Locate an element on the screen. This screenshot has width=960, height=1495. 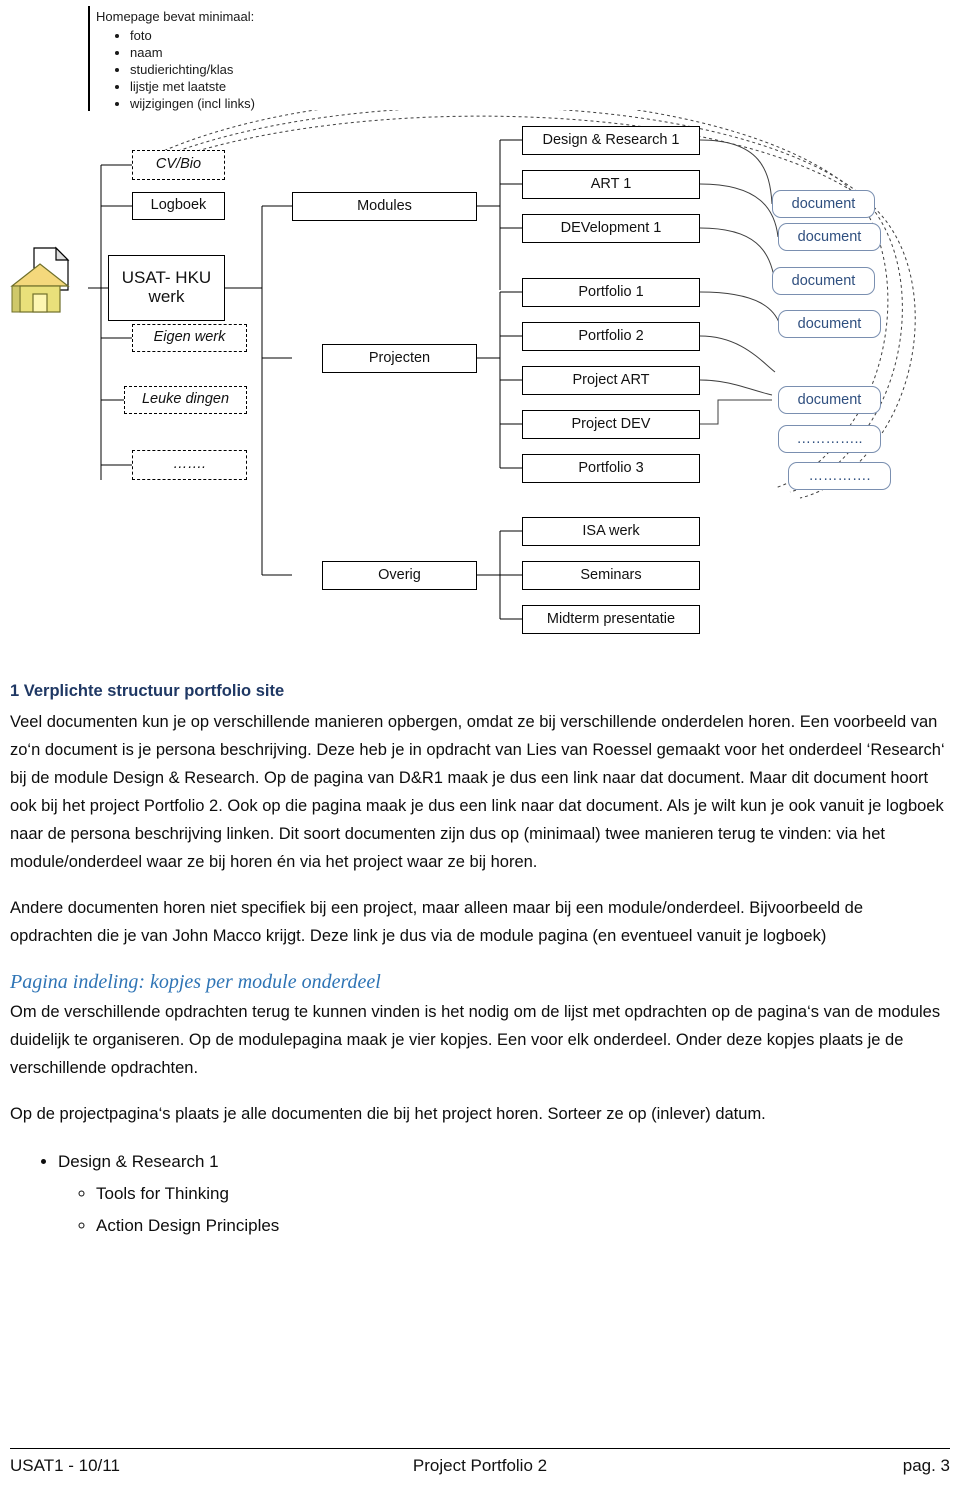
diagram-node-development-1: DEVelopment 1 is located at coordinates (611, 228).